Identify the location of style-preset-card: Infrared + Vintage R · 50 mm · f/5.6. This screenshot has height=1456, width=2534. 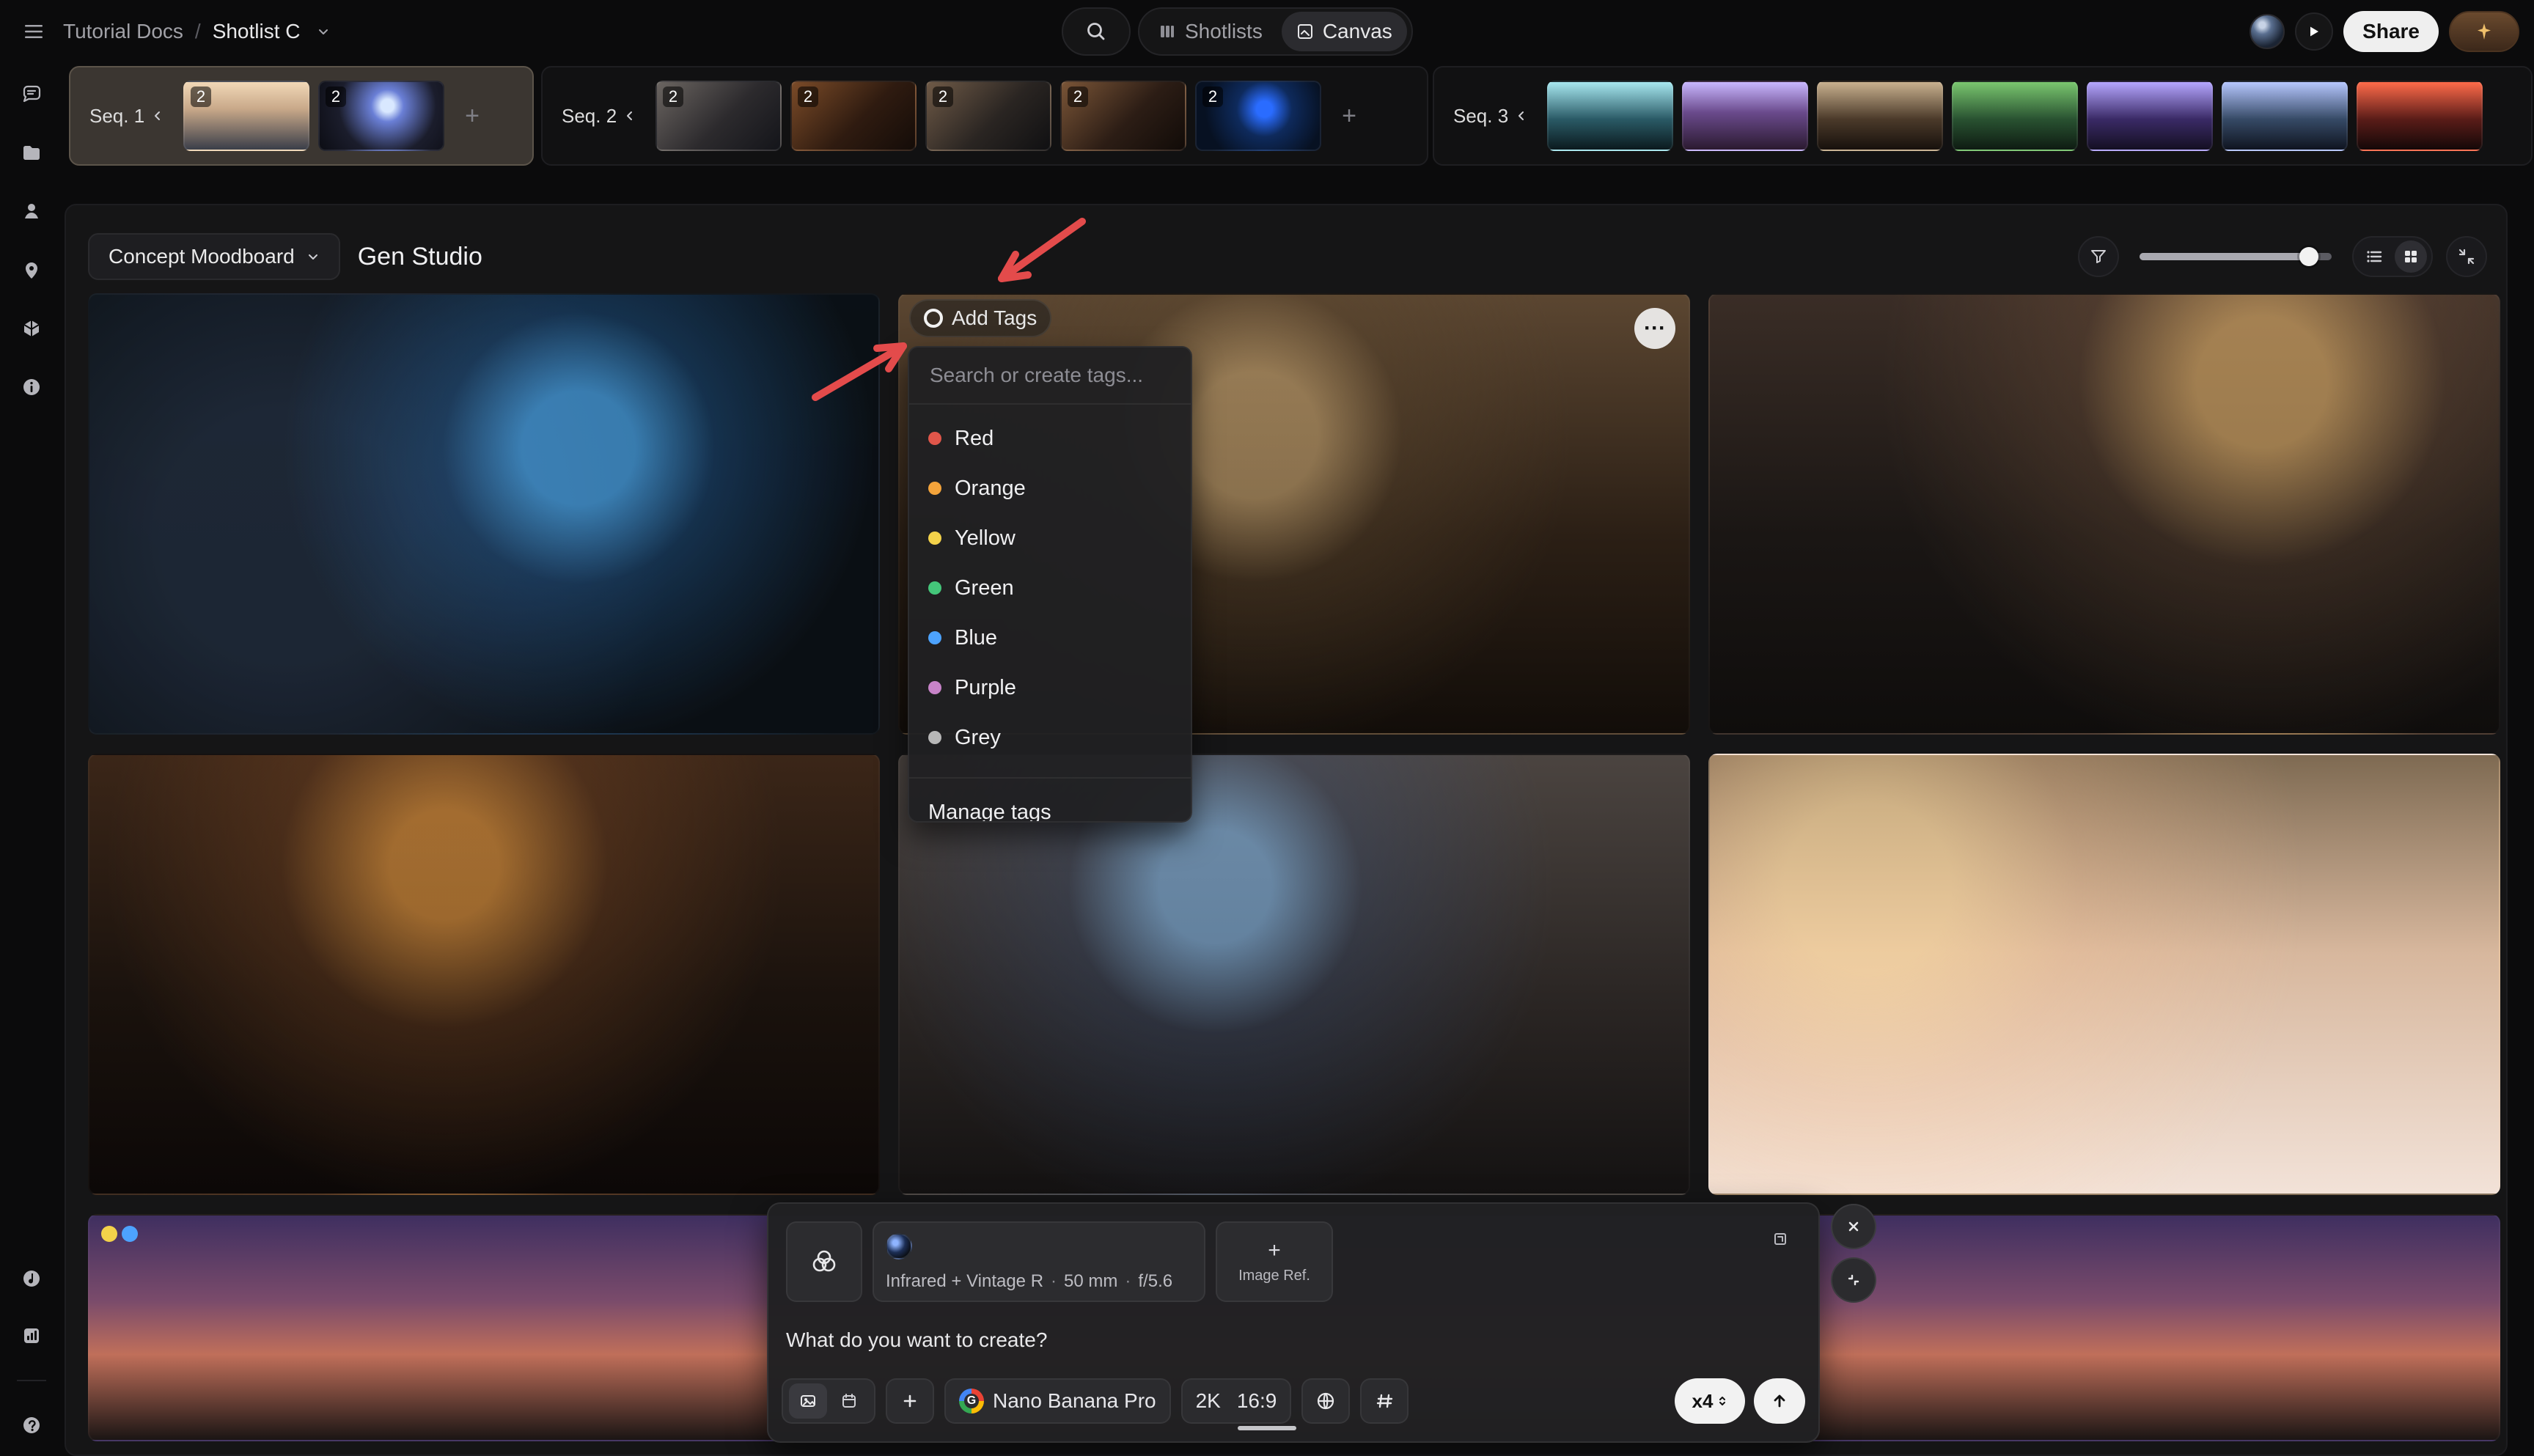
(1039, 1261).